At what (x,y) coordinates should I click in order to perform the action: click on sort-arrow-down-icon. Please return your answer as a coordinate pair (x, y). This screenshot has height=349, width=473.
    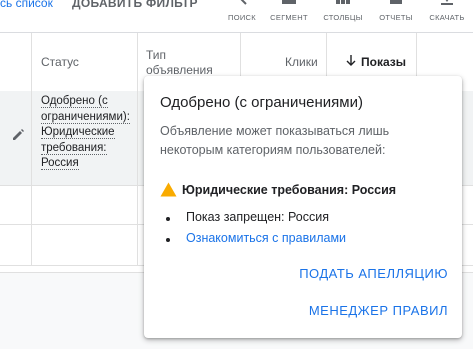
    Looking at the image, I should click on (351, 62).